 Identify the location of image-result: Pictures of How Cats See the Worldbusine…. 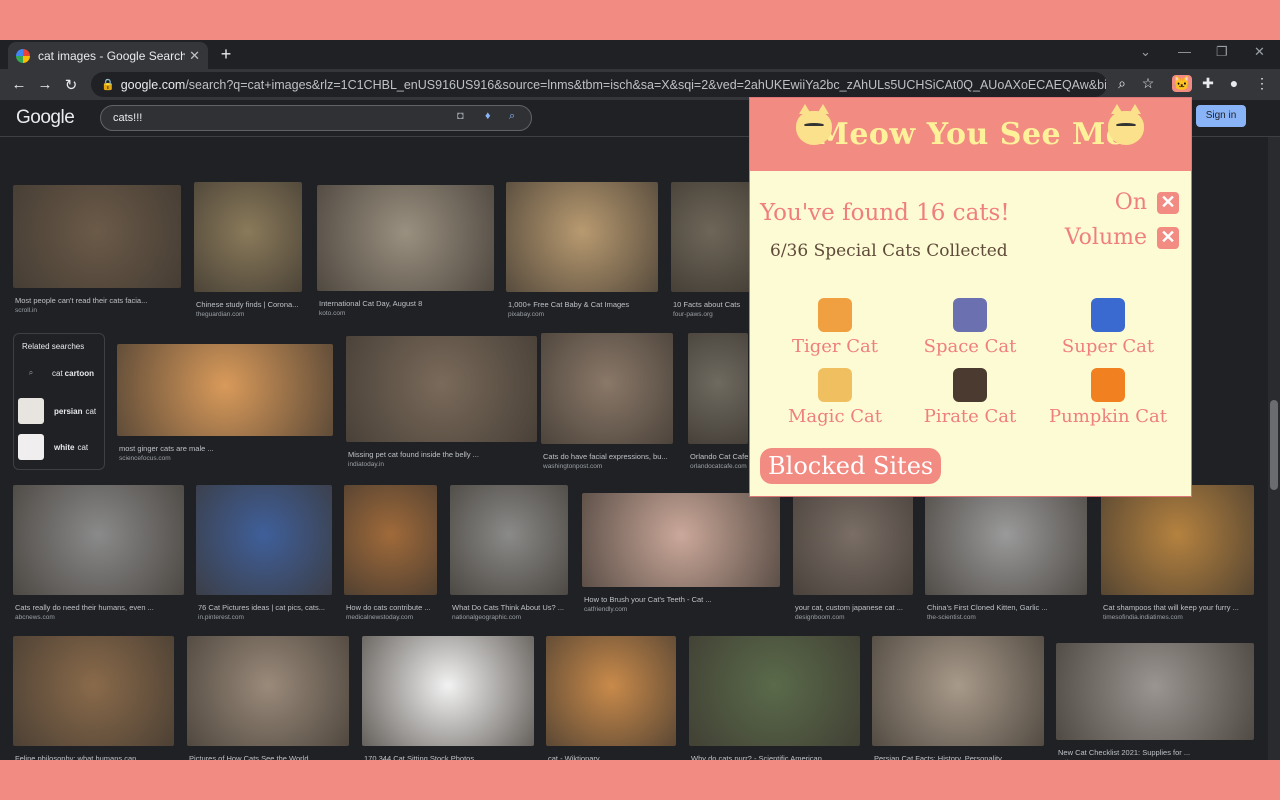
(268, 698).